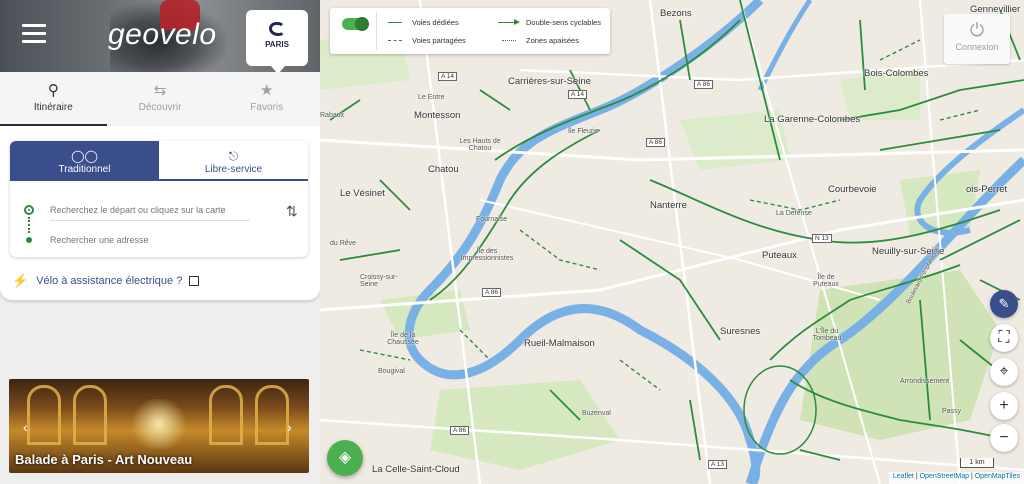 This screenshot has height=484, width=1024. I want to click on place-label: Passy, so click(952, 411).